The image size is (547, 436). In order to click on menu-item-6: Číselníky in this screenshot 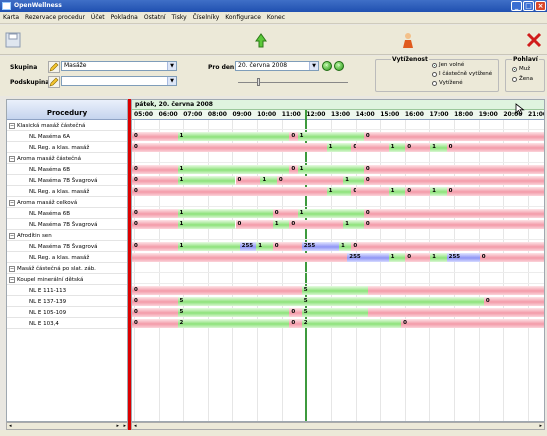, I will do `click(206, 17)`.